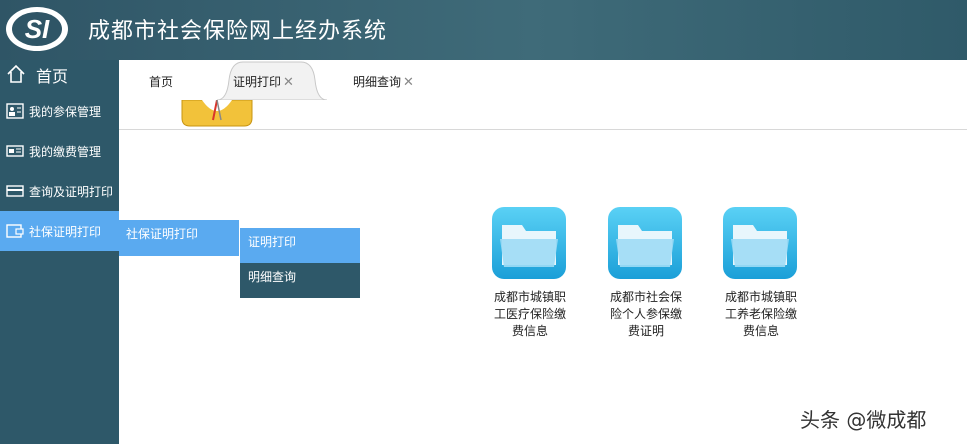 This screenshot has width=967, height=444. I want to click on submenu-certificate-print: 社保证明打印, so click(179, 238).